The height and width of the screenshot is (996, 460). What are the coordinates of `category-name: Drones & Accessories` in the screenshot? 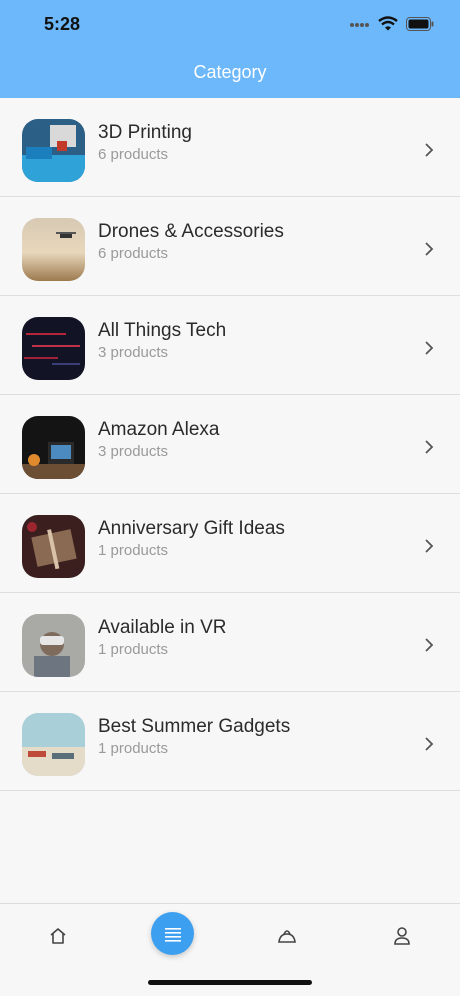 It's located at (191, 231).